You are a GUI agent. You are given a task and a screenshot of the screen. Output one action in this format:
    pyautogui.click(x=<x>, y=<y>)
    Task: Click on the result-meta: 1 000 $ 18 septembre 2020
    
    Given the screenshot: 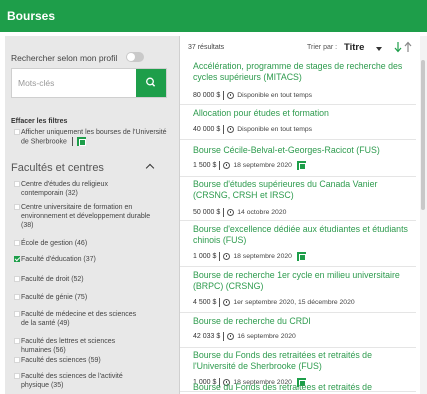 What is the action you would take?
    pyautogui.click(x=249, y=256)
    